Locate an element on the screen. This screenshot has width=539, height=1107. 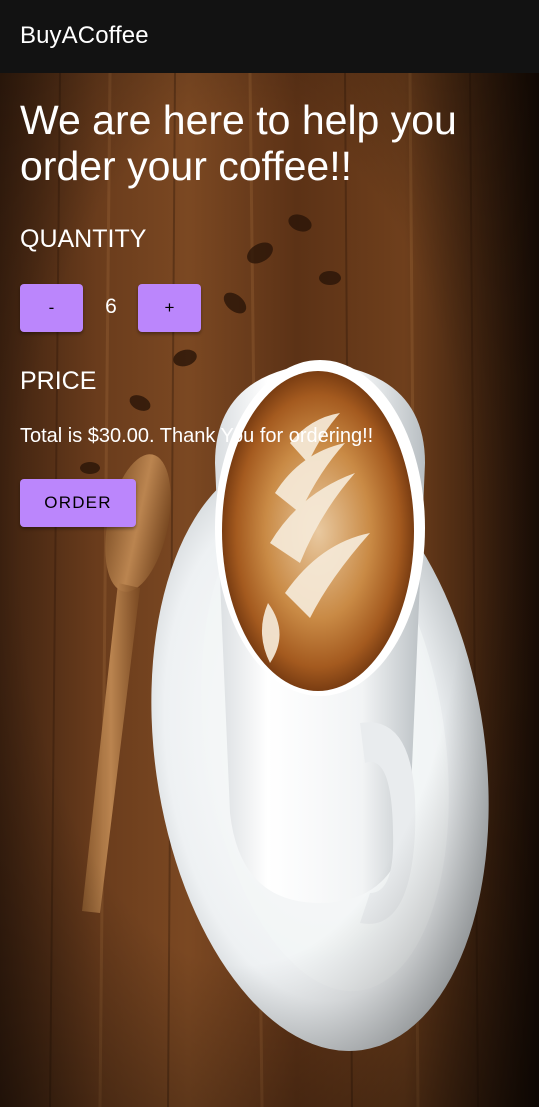
increment-button: + is located at coordinates (169, 308).